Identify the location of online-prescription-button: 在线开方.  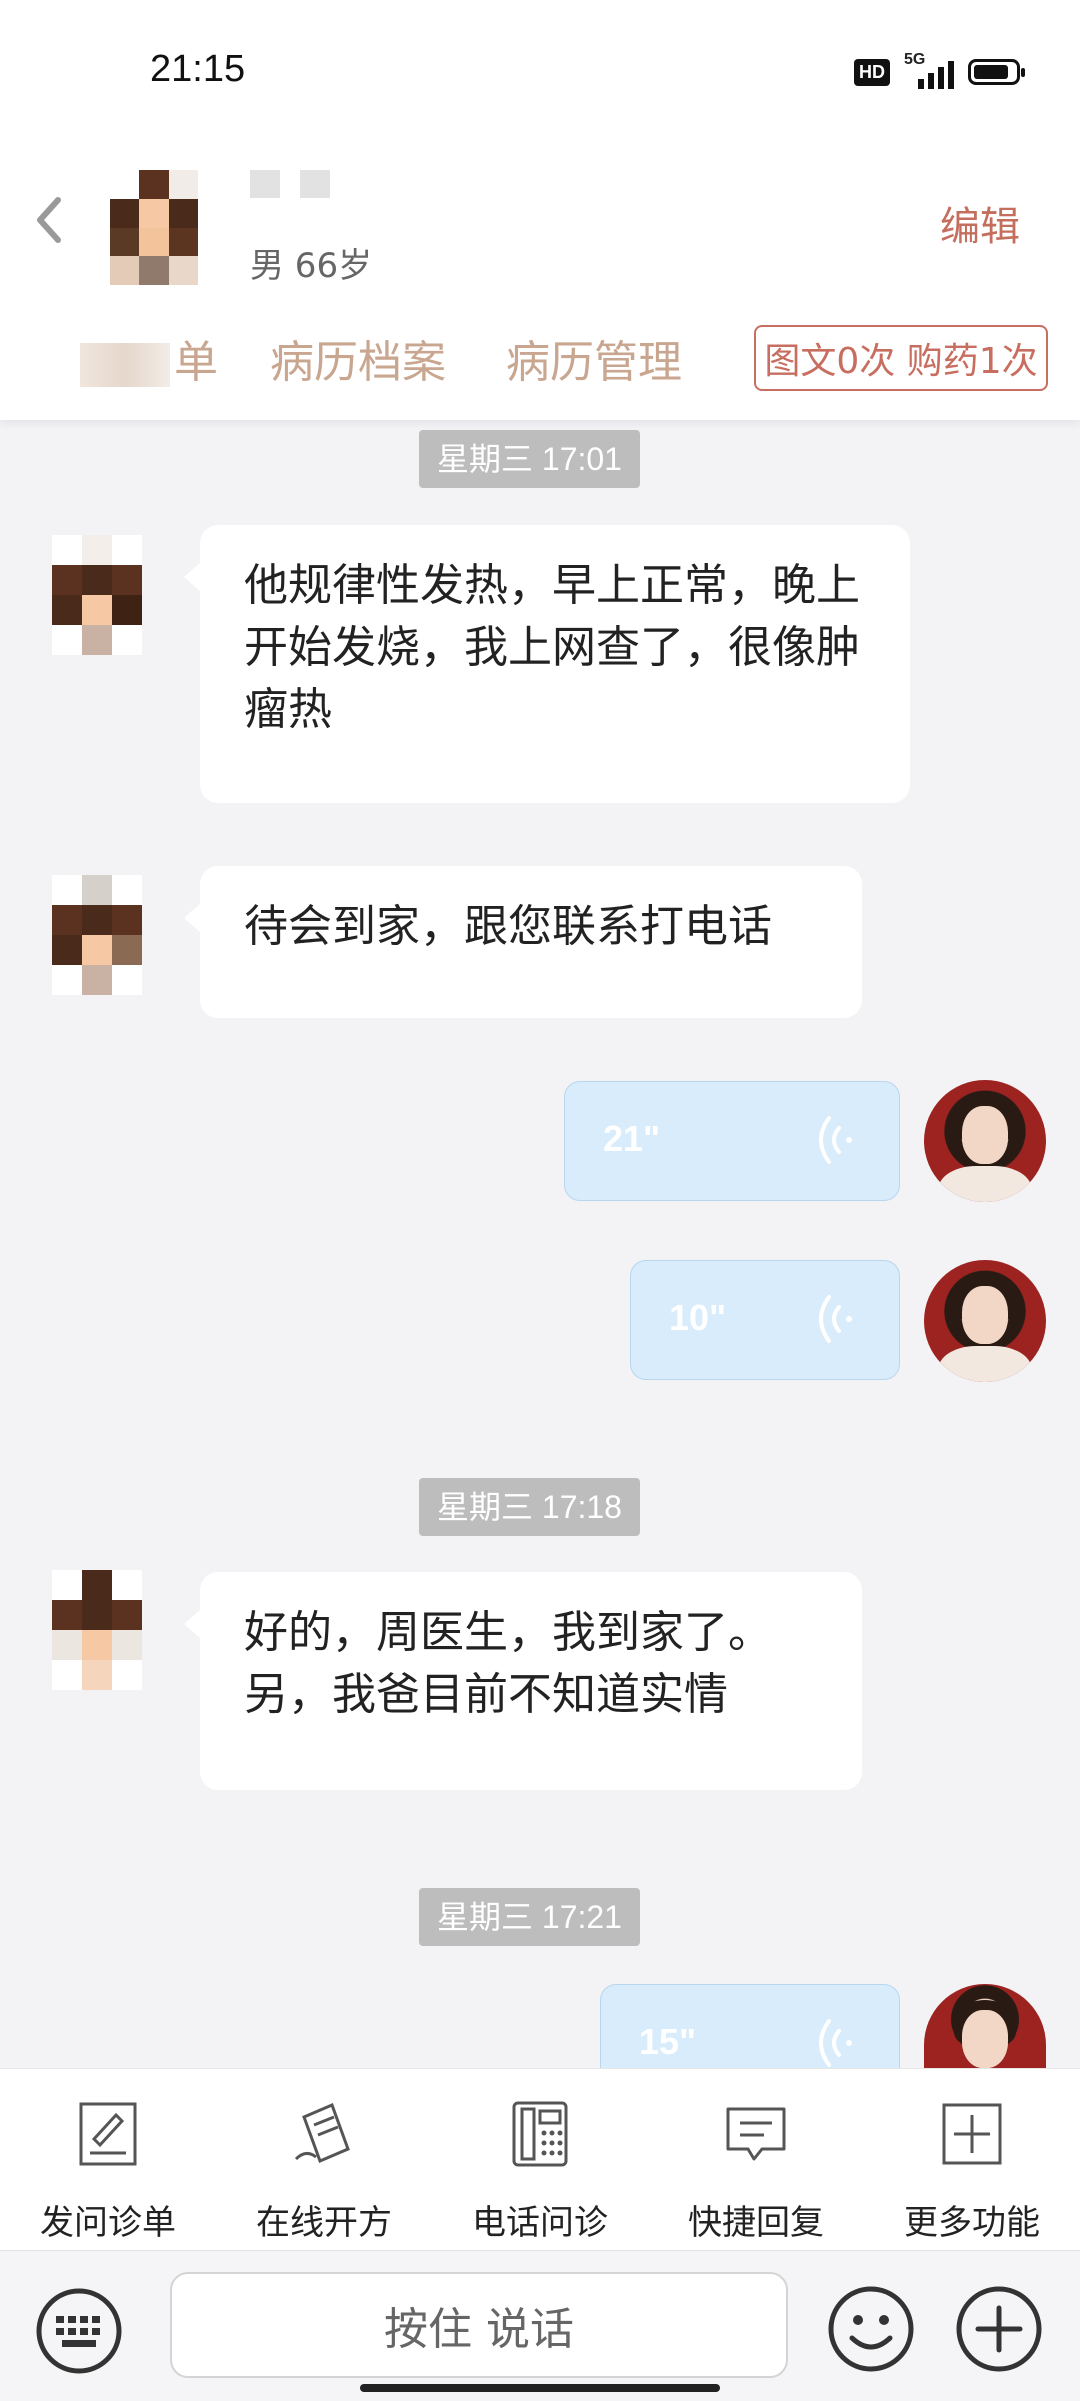
(324, 2160).